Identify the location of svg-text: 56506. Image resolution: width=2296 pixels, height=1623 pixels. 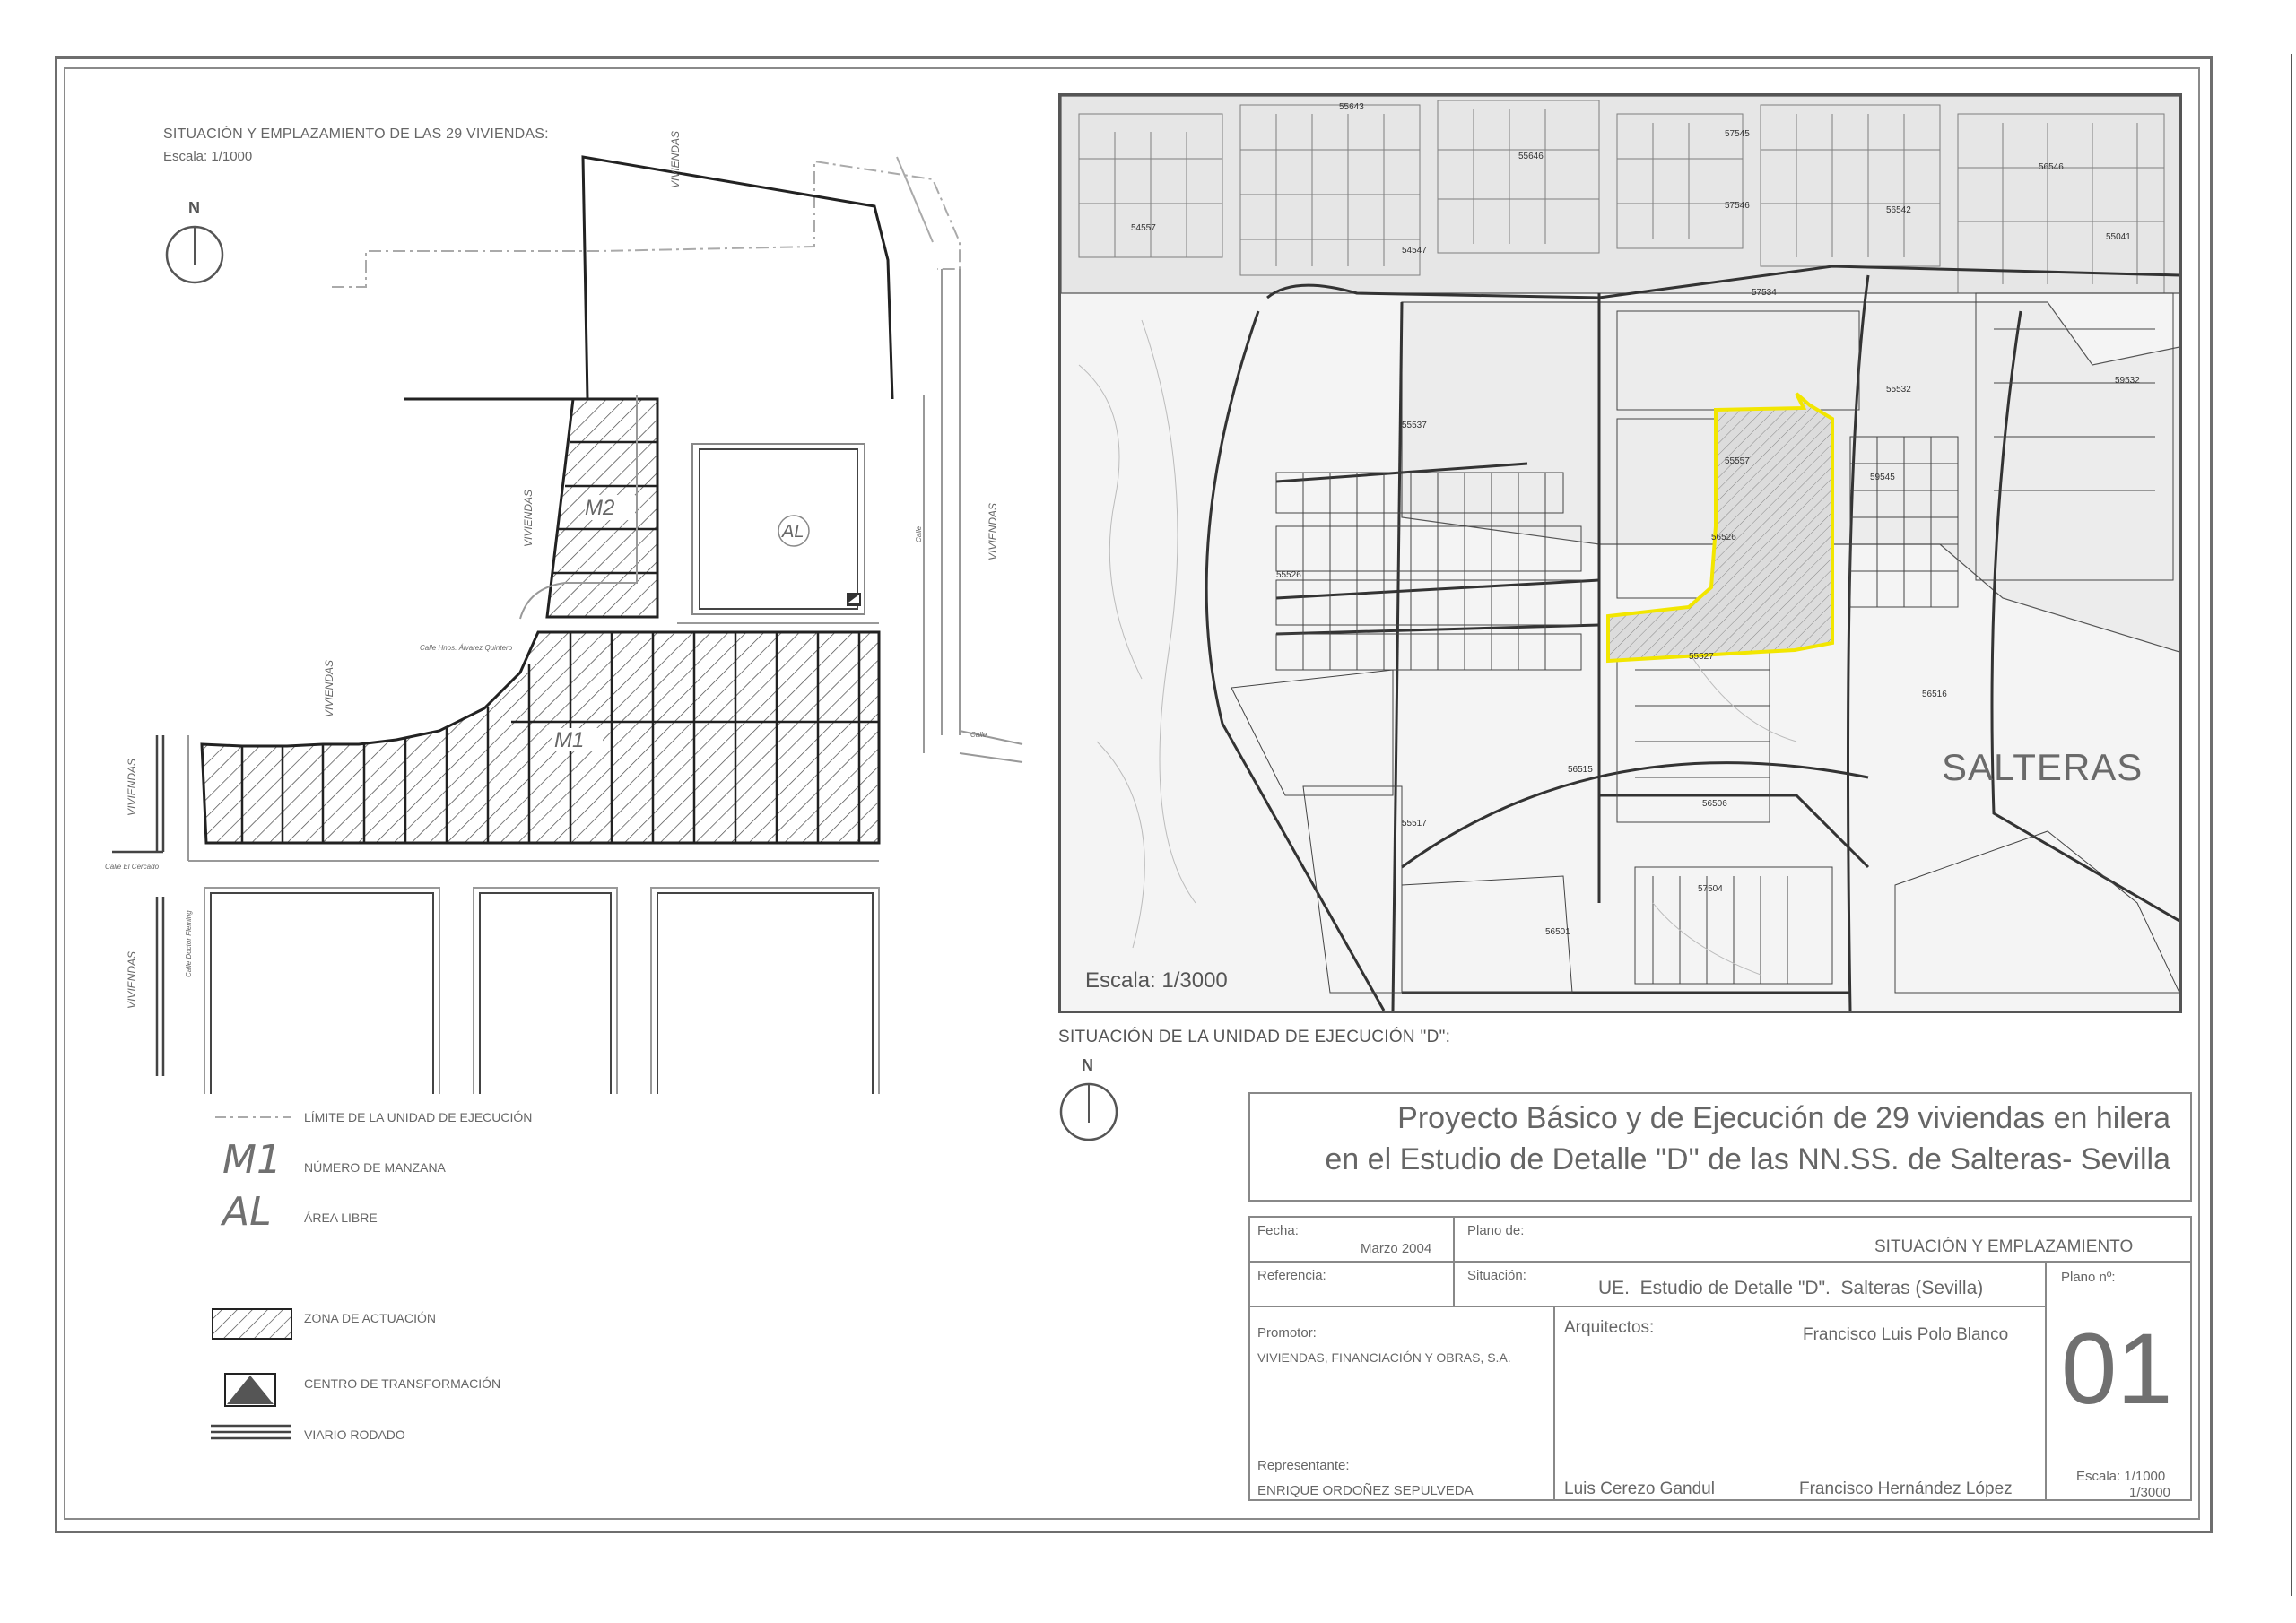
(1714, 804).